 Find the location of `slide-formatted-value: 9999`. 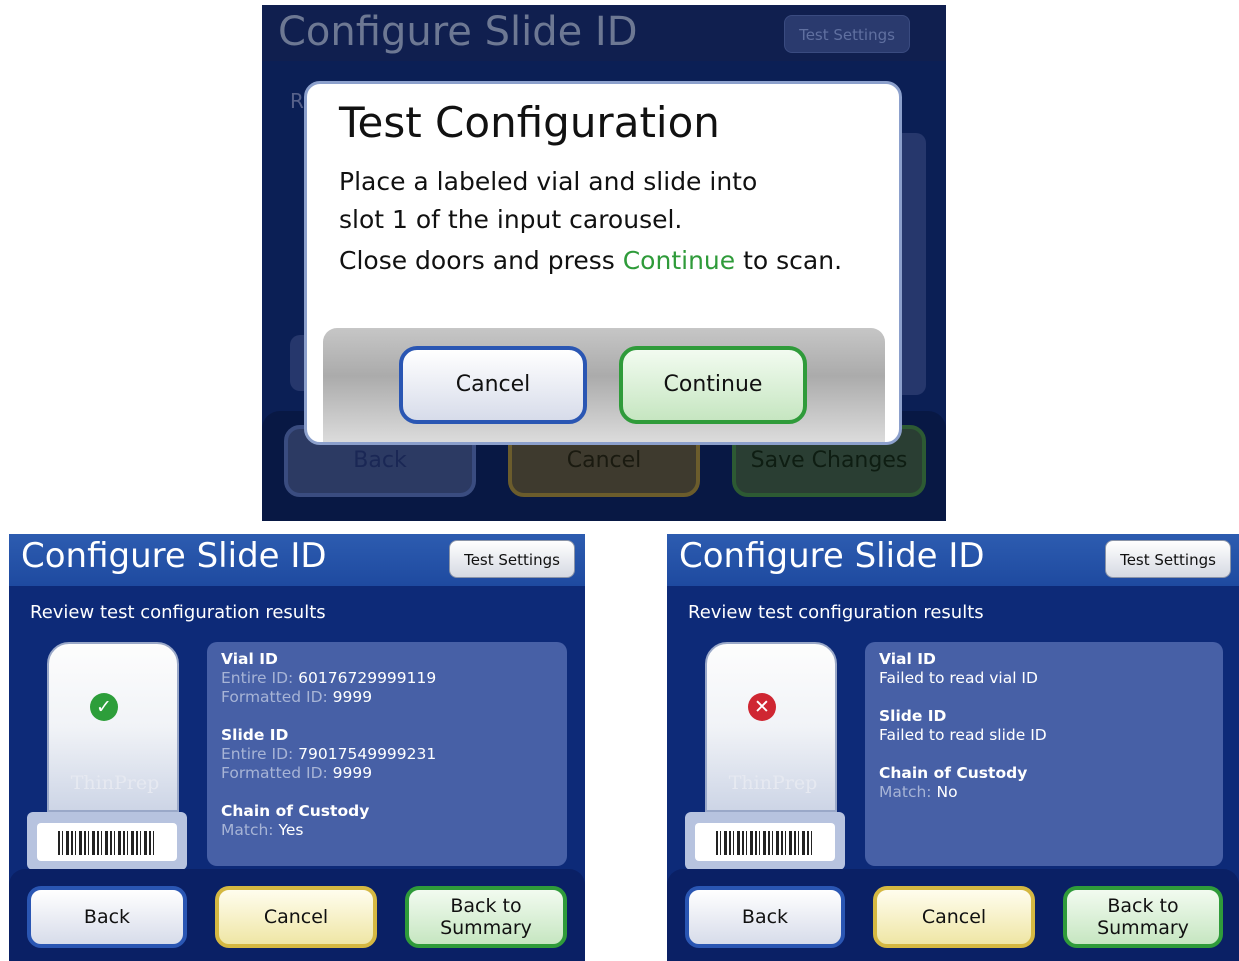

slide-formatted-value: 9999 is located at coordinates (352, 773).